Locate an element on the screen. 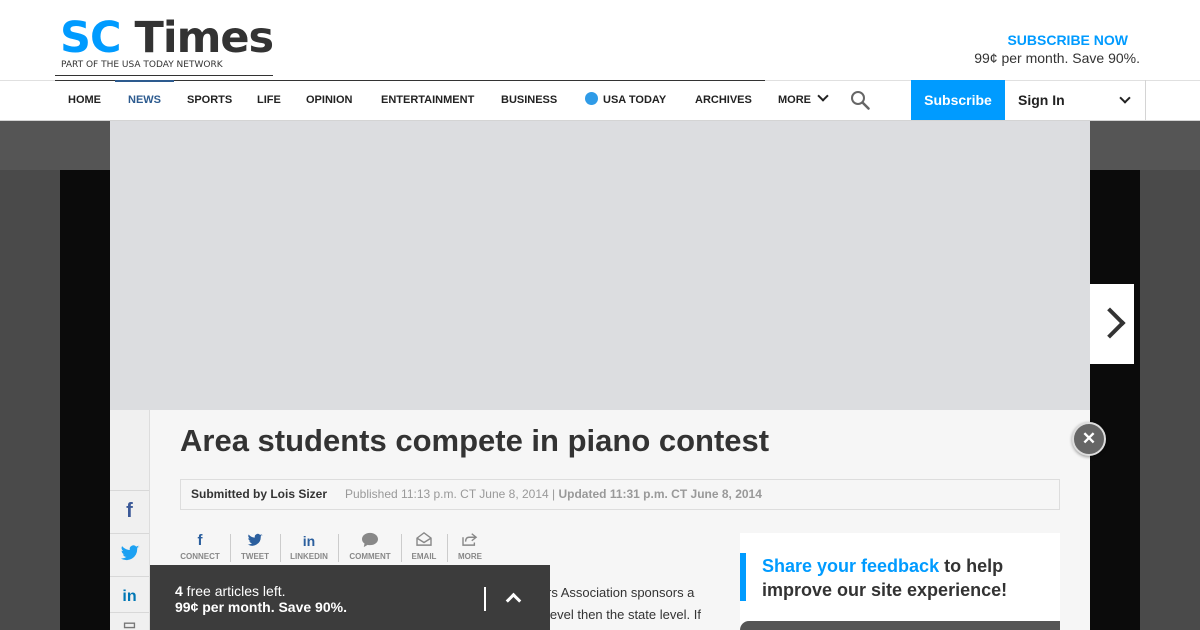 Image resolution: width=1200 pixels, height=630 pixels. free-articles-label: free articles left. is located at coordinates (234, 591).